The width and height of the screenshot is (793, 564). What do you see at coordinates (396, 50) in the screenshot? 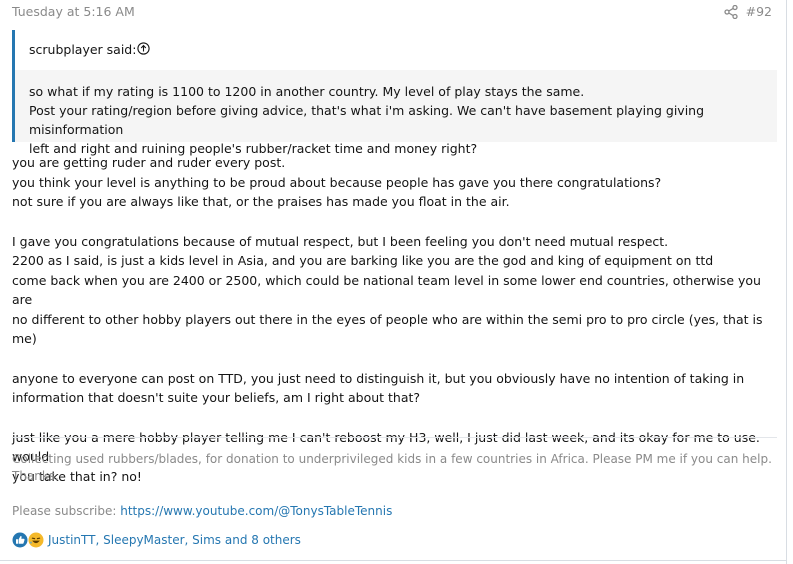
I see `quote-header: scrubplayer said:` at bounding box center [396, 50].